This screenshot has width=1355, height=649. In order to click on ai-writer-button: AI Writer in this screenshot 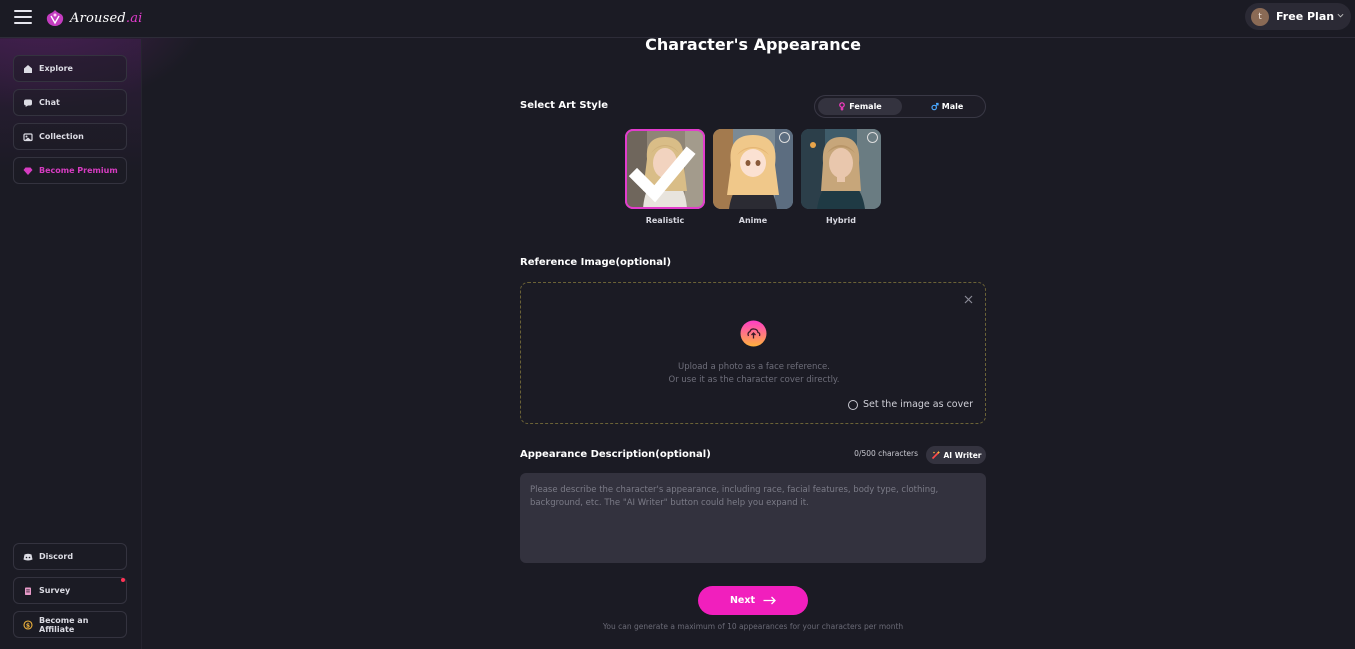, I will do `click(956, 455)`.